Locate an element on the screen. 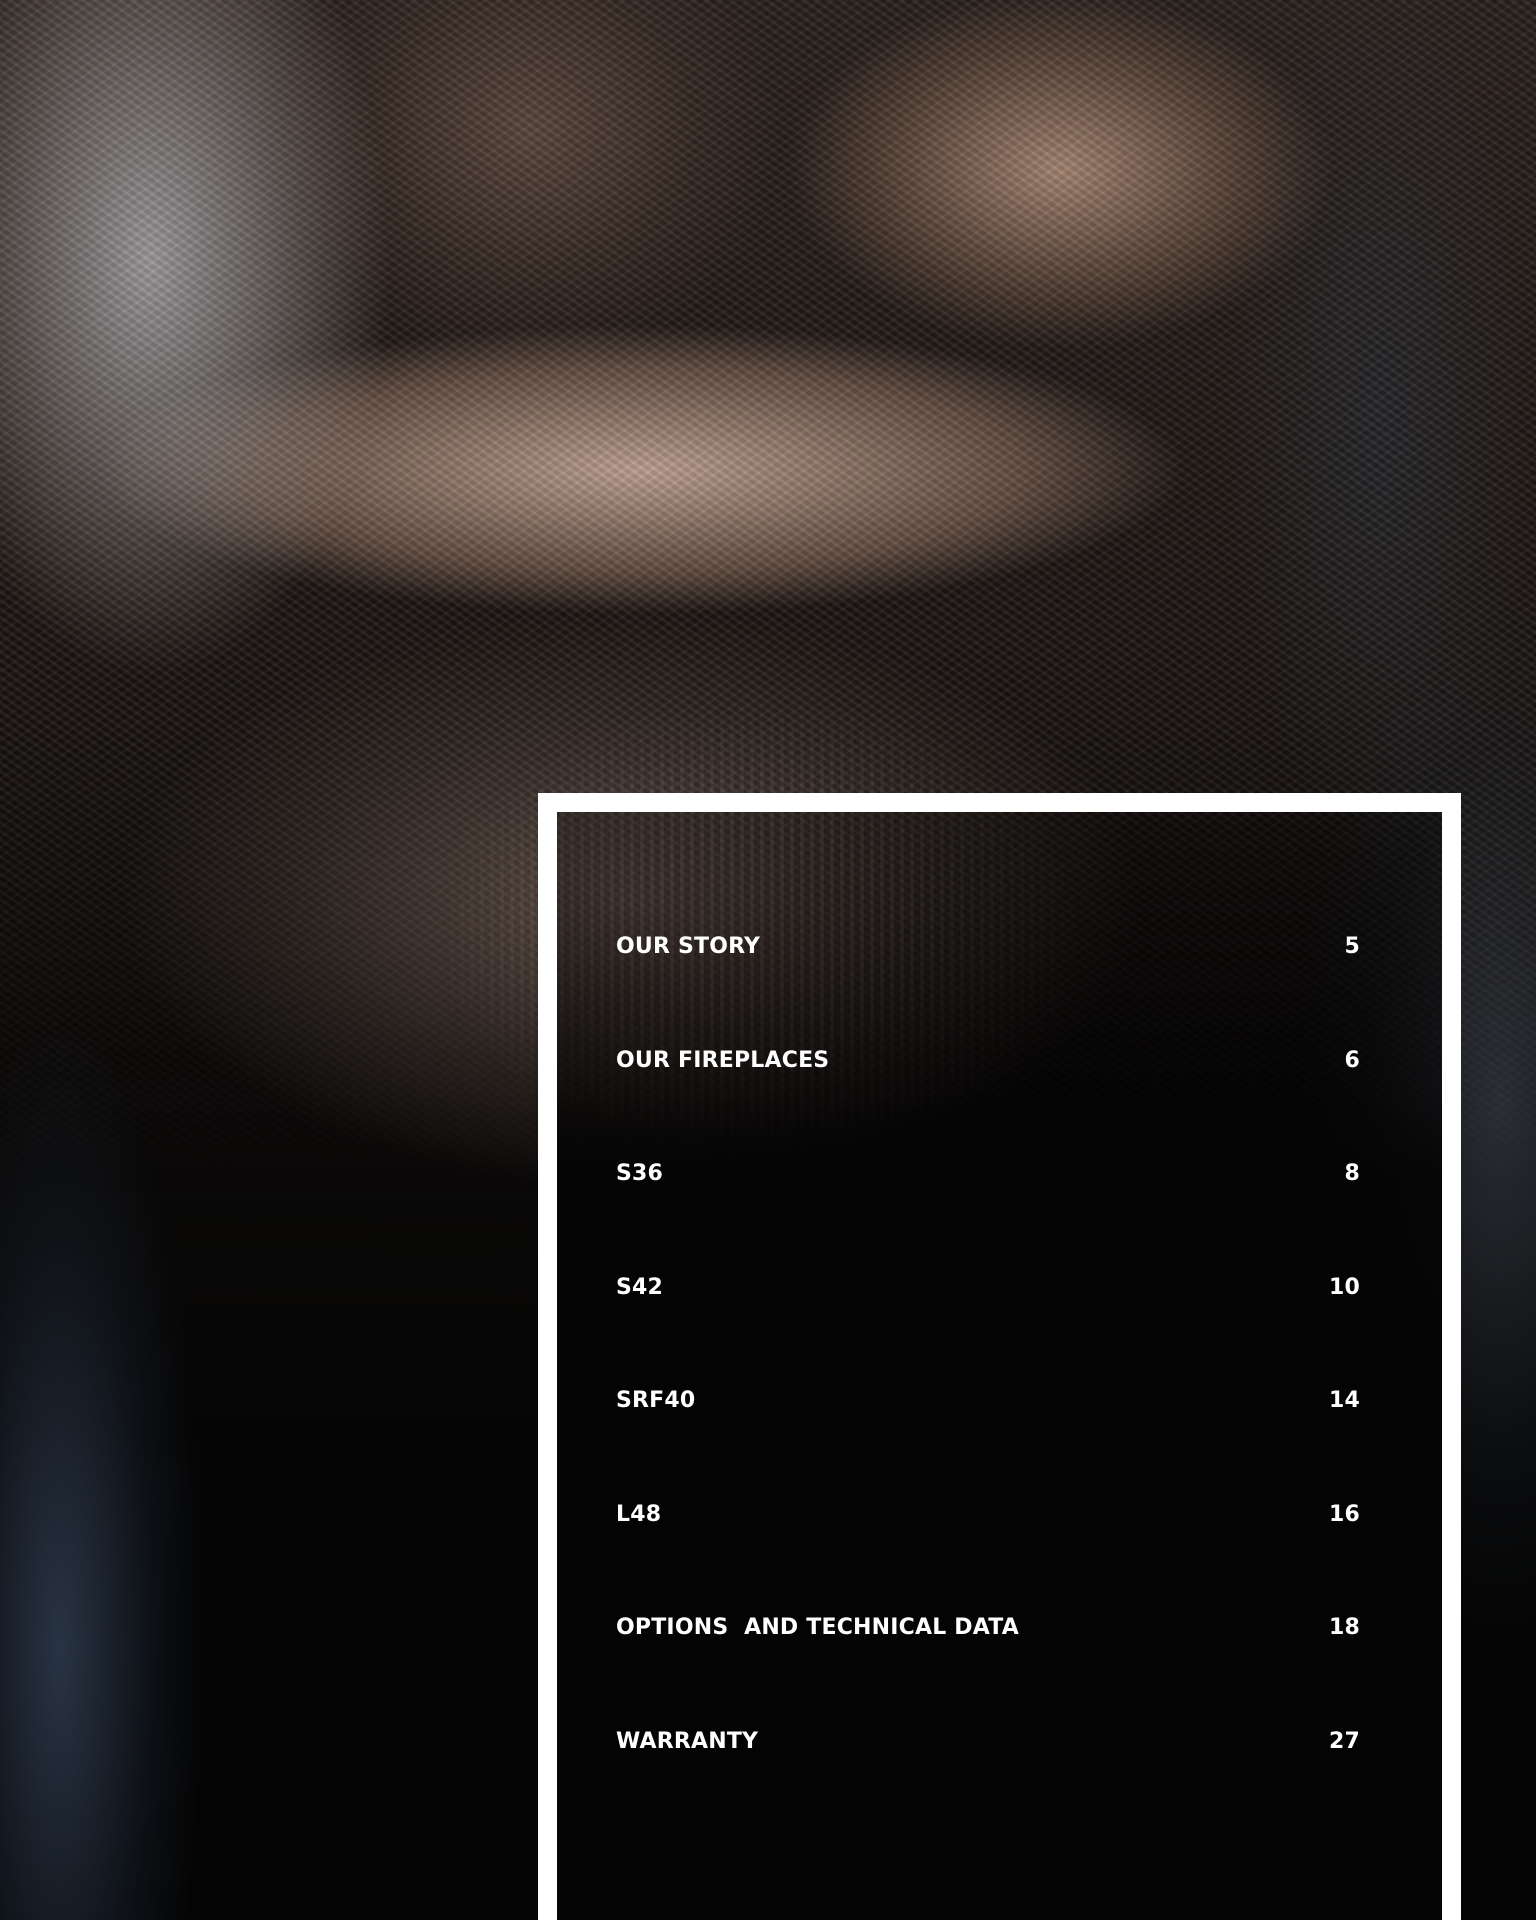 The image size is (1536, 1920). toc-entry-l48: L48 16 is located at coordinates (988, 1515).